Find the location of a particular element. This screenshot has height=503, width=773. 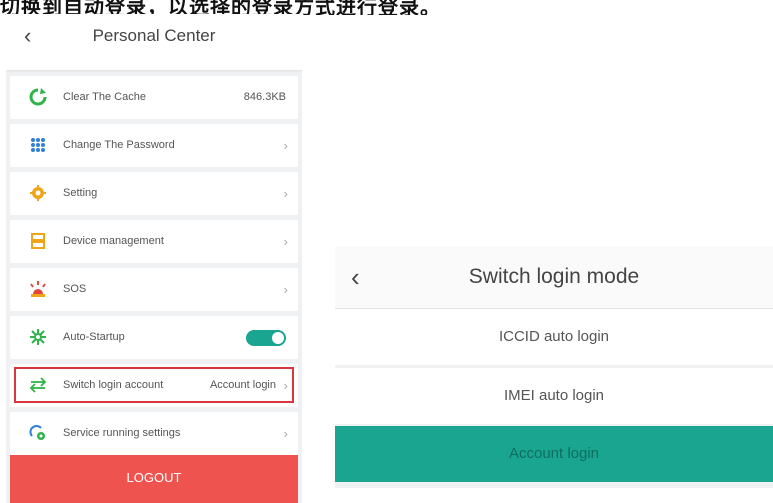

toggle-knob is located at coordinates (278, 338).